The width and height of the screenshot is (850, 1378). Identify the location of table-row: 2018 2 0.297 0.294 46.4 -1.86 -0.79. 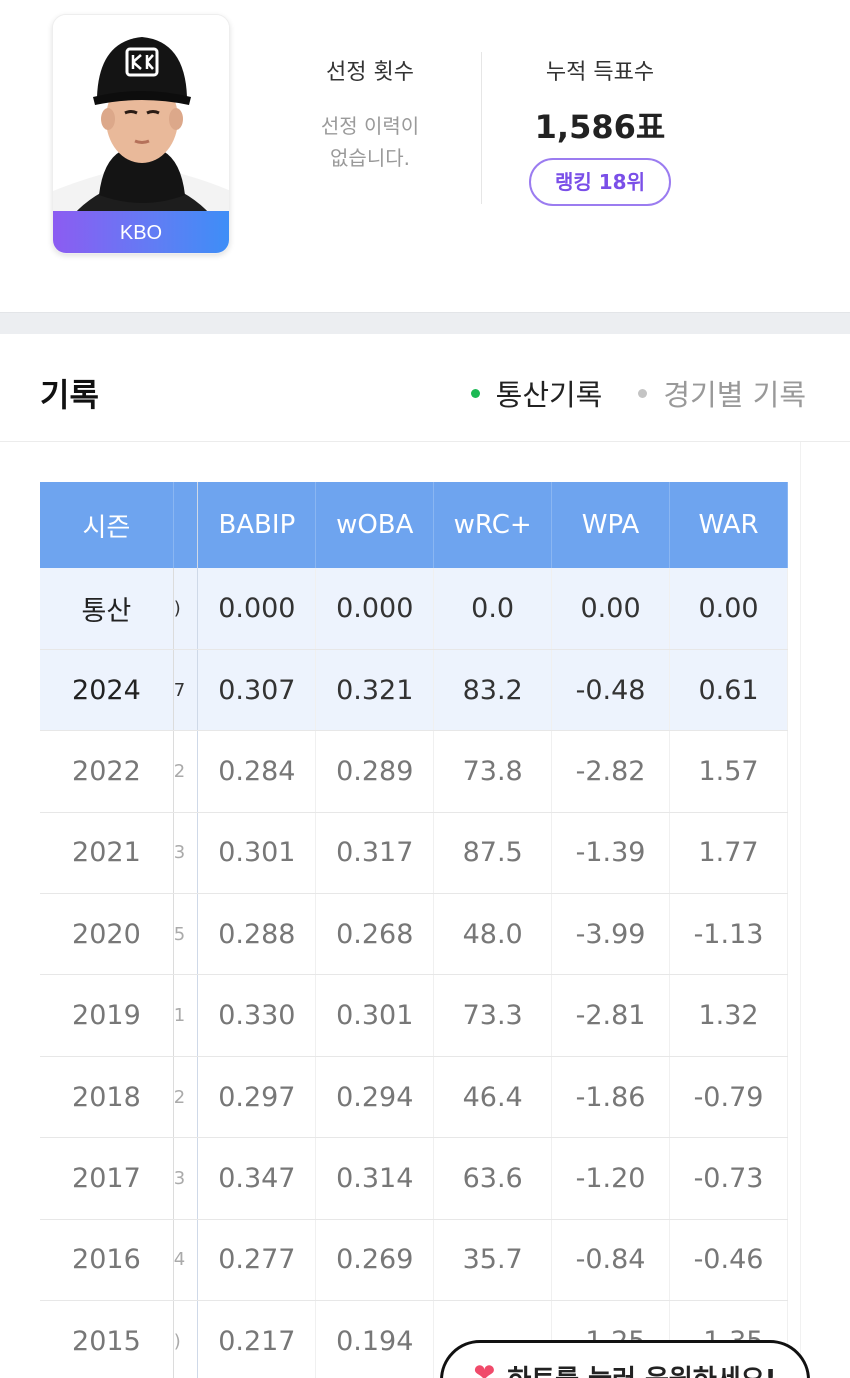
(414, 1097).